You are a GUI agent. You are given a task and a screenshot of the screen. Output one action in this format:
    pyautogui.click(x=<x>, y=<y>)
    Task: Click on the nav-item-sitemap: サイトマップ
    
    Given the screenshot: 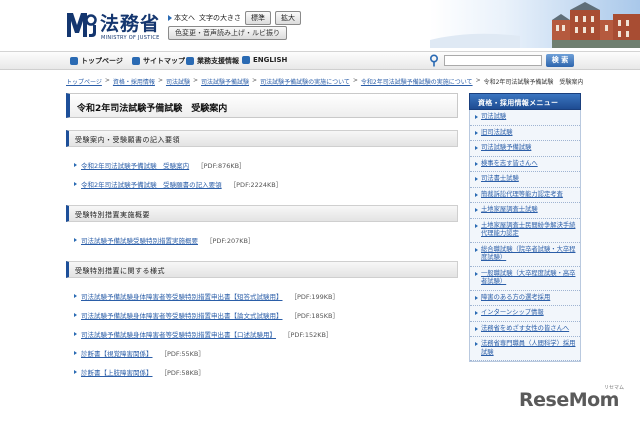 What is the action you would take?
    pyautogui.click(x=158, y=61)
    